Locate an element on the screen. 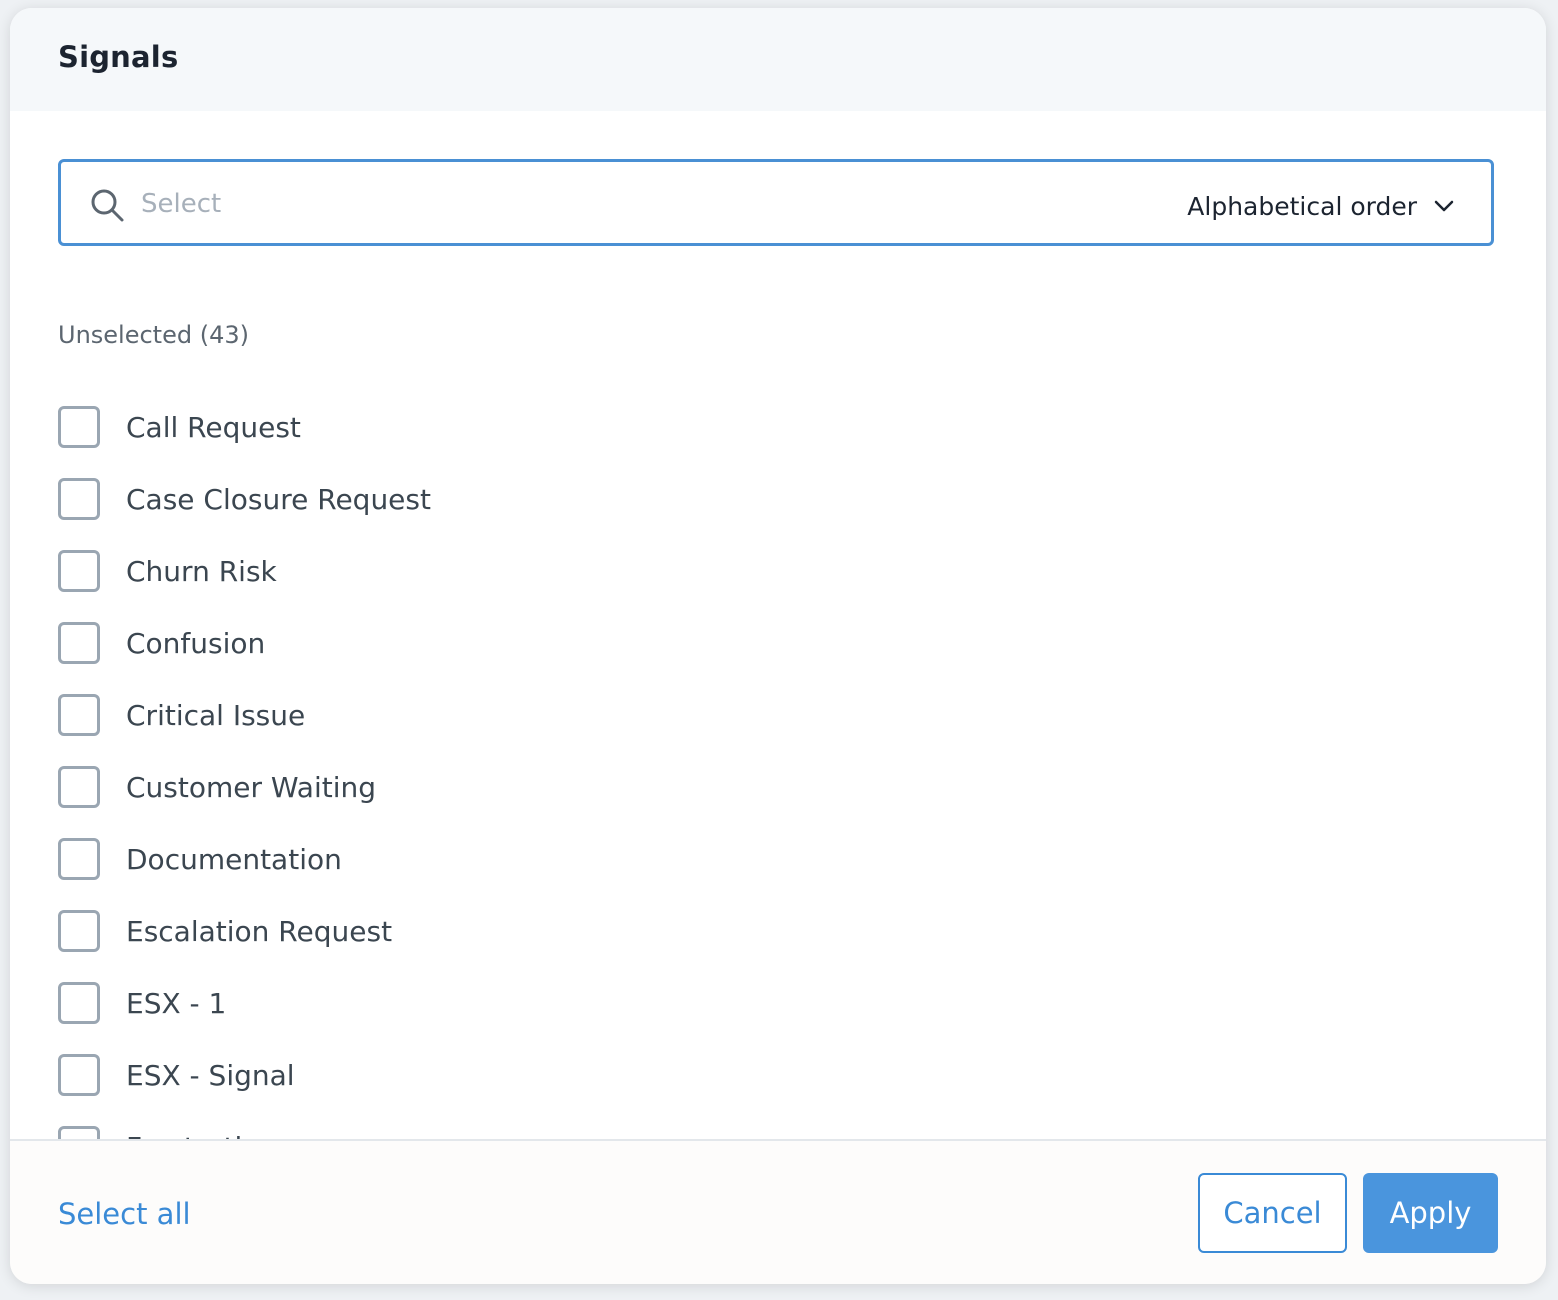  list-item: Churn Risk is located at coordinates (167, 571).